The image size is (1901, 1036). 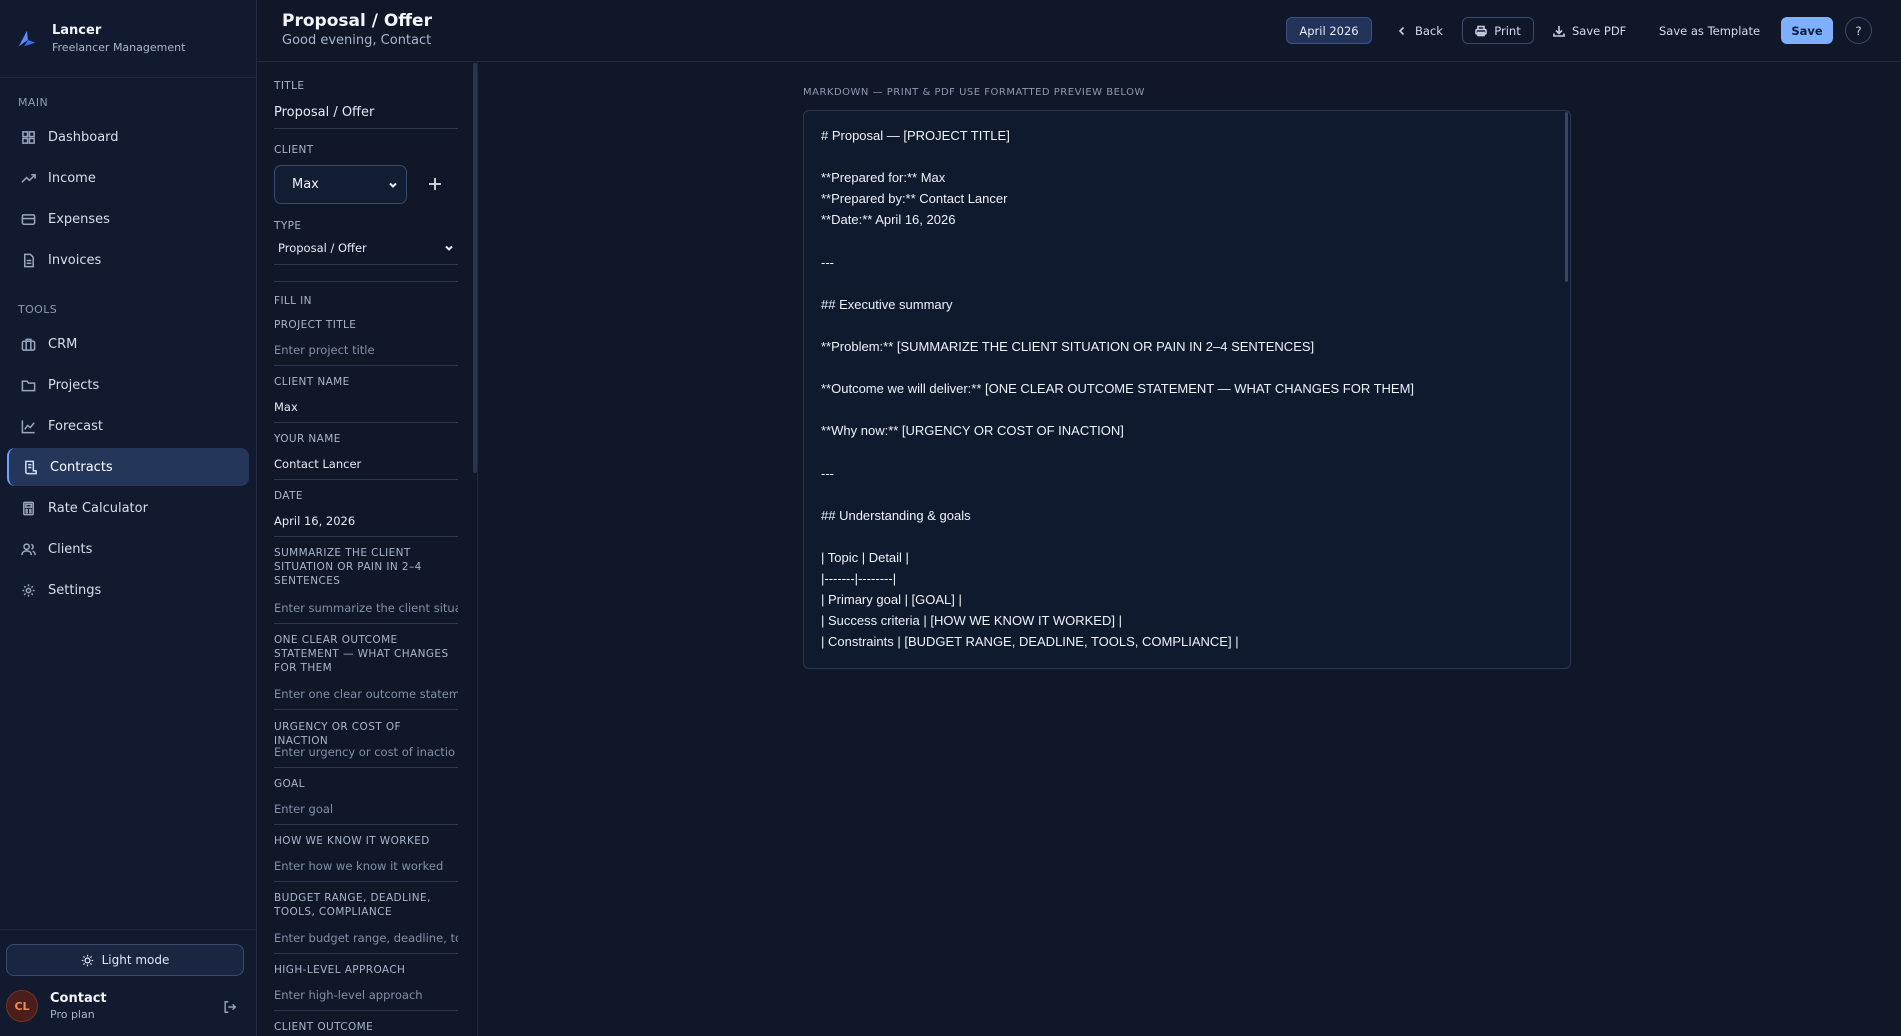 I want to click on logout-icon, so click(x=230, y=1007).